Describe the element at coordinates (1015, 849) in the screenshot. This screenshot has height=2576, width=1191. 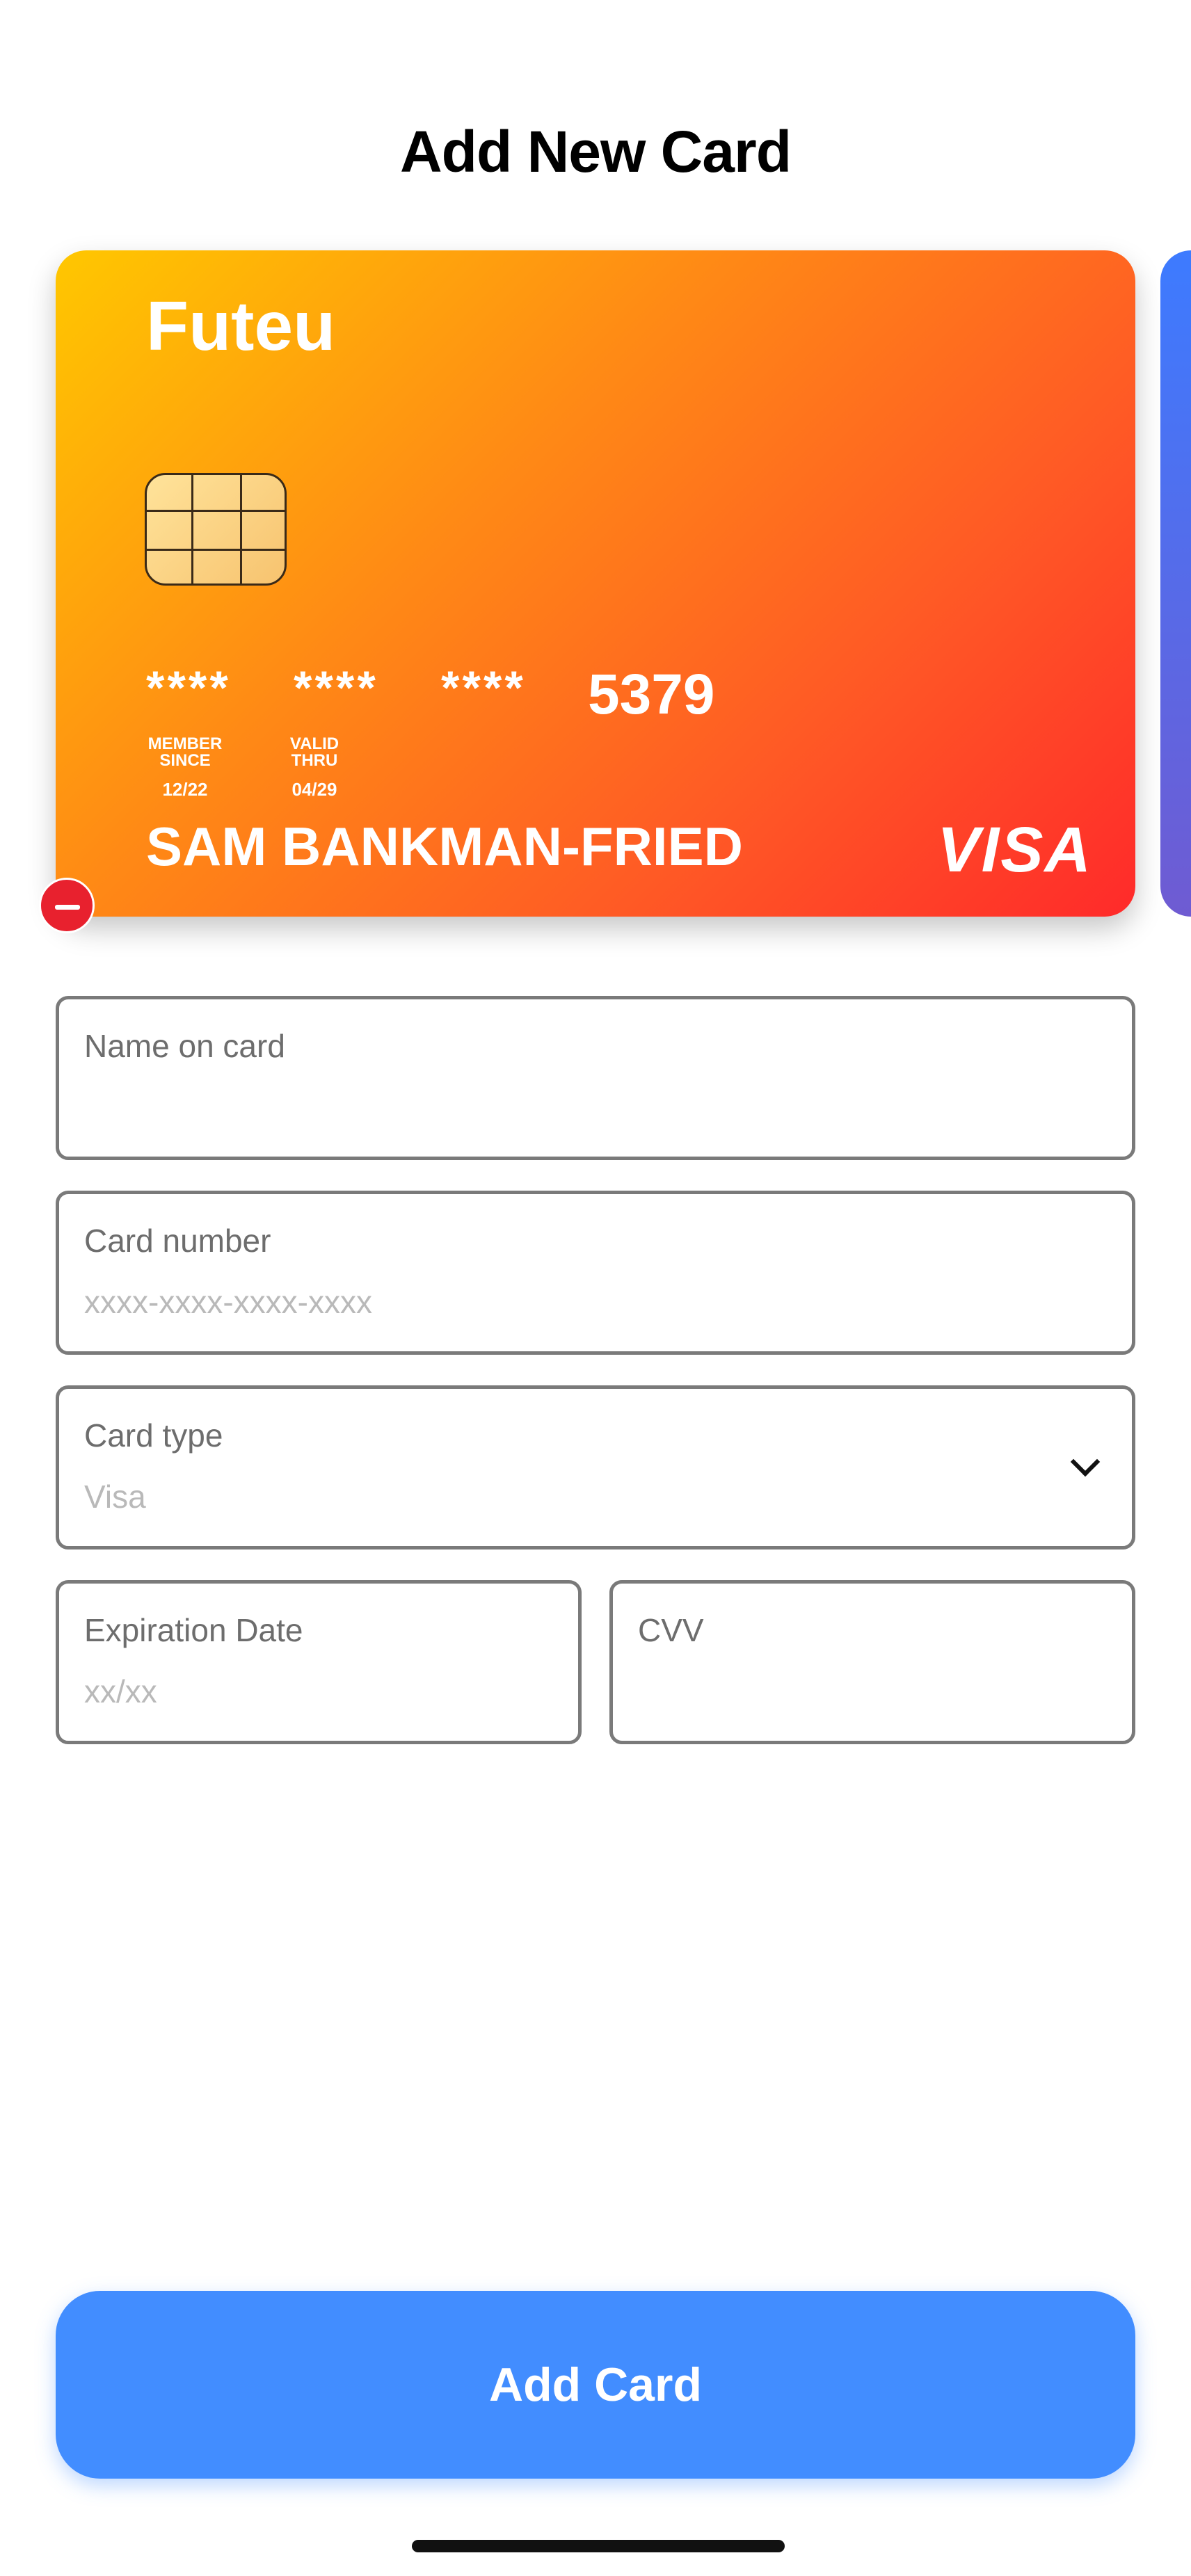
I see `visa-logo: VISA` at that location.